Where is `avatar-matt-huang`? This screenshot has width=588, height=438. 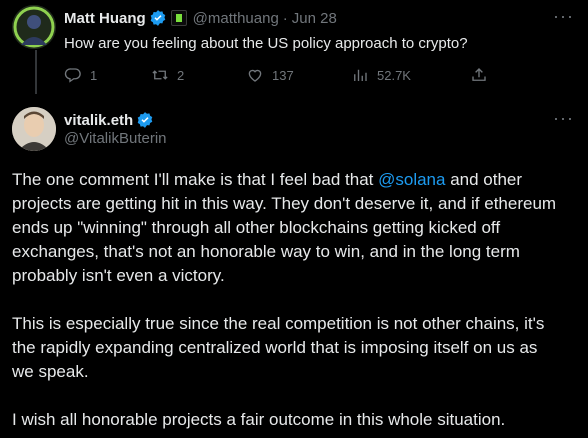 avatar-matt-huang is located at coordinates (34, 27).